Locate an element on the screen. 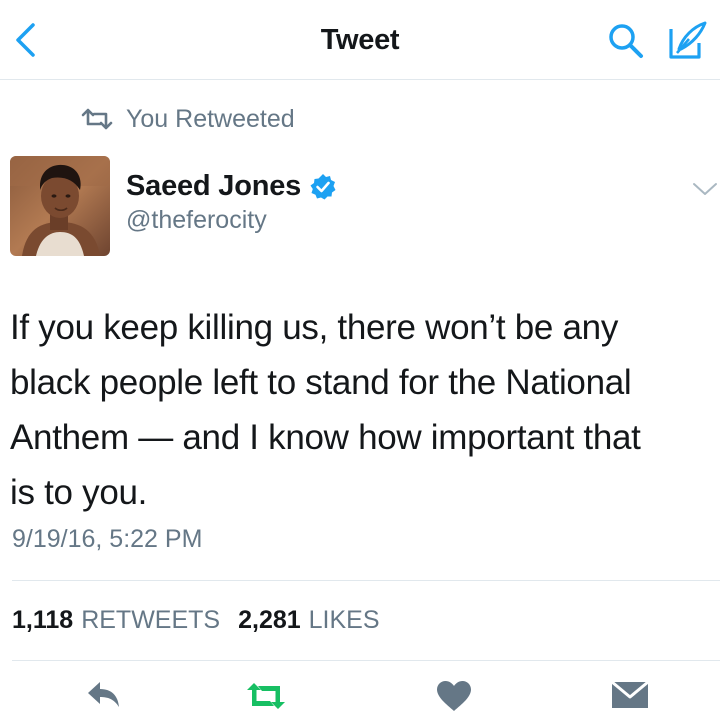 The height and width of the screenshot is (720, 720). direct-message-button is located at coordinates (630, 700).